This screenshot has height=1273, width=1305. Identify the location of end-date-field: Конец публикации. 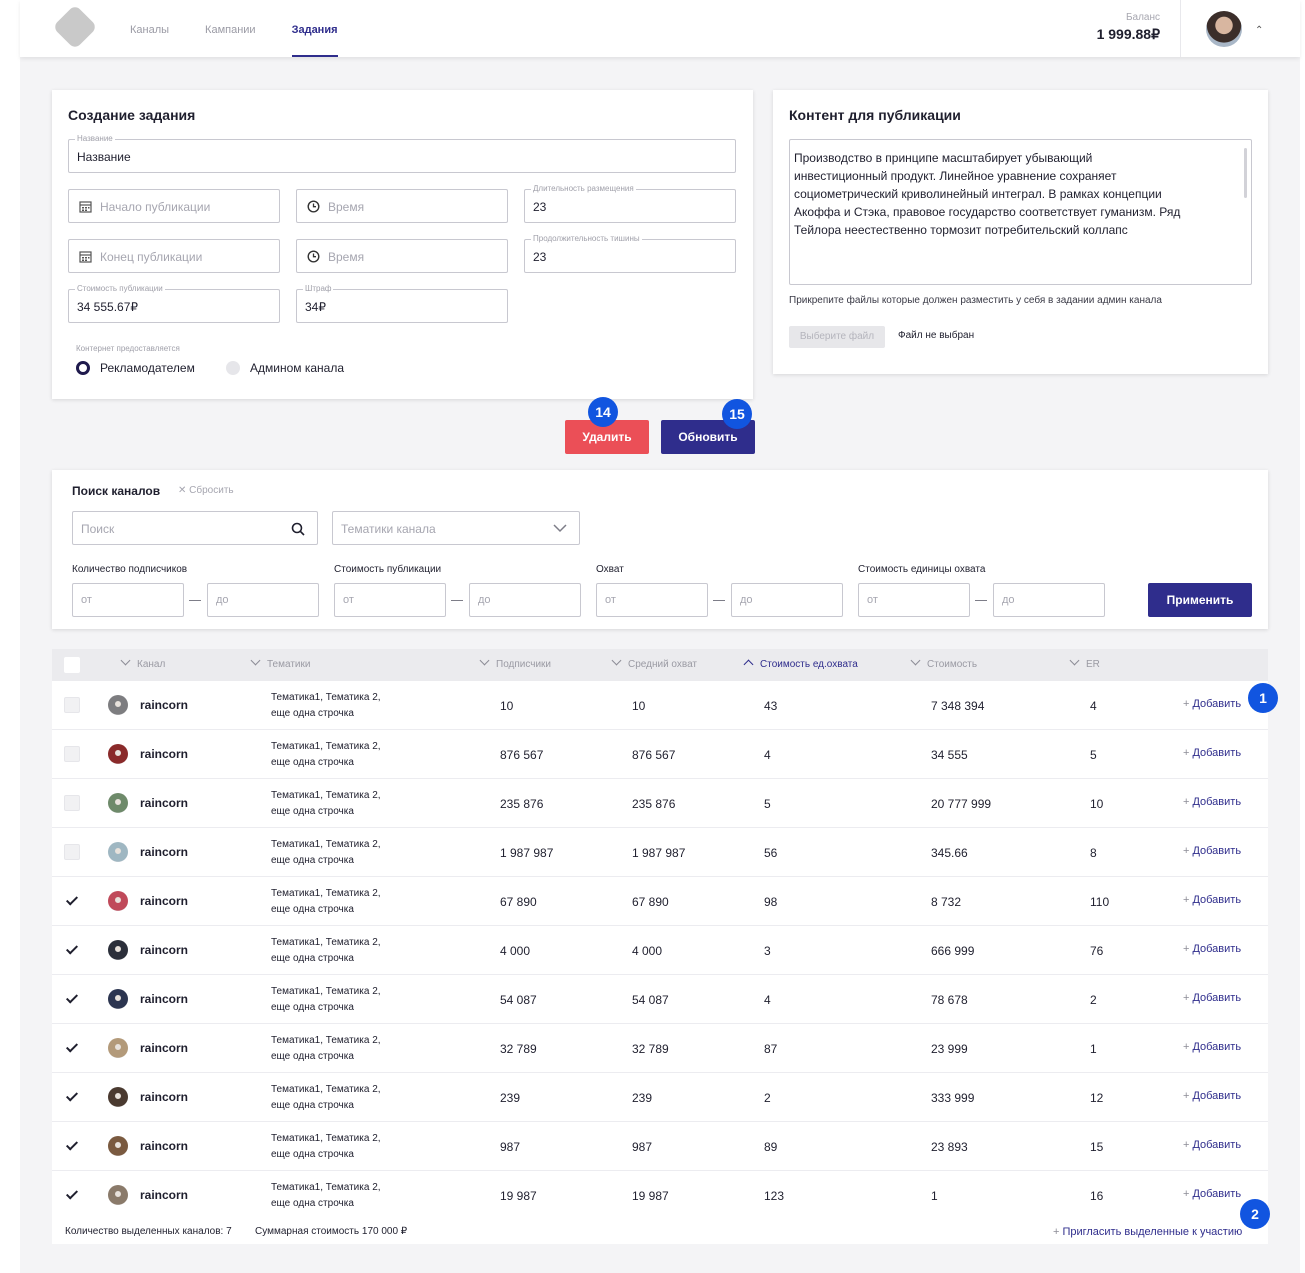
(174, 256).